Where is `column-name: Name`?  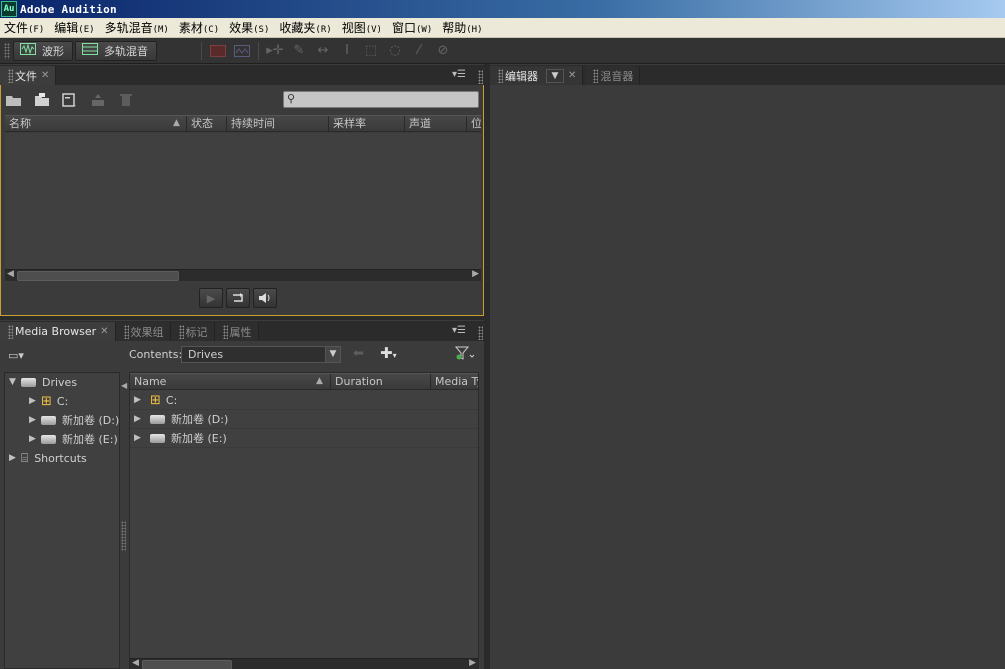
column-name: Name is located at coordinates (230, 382).